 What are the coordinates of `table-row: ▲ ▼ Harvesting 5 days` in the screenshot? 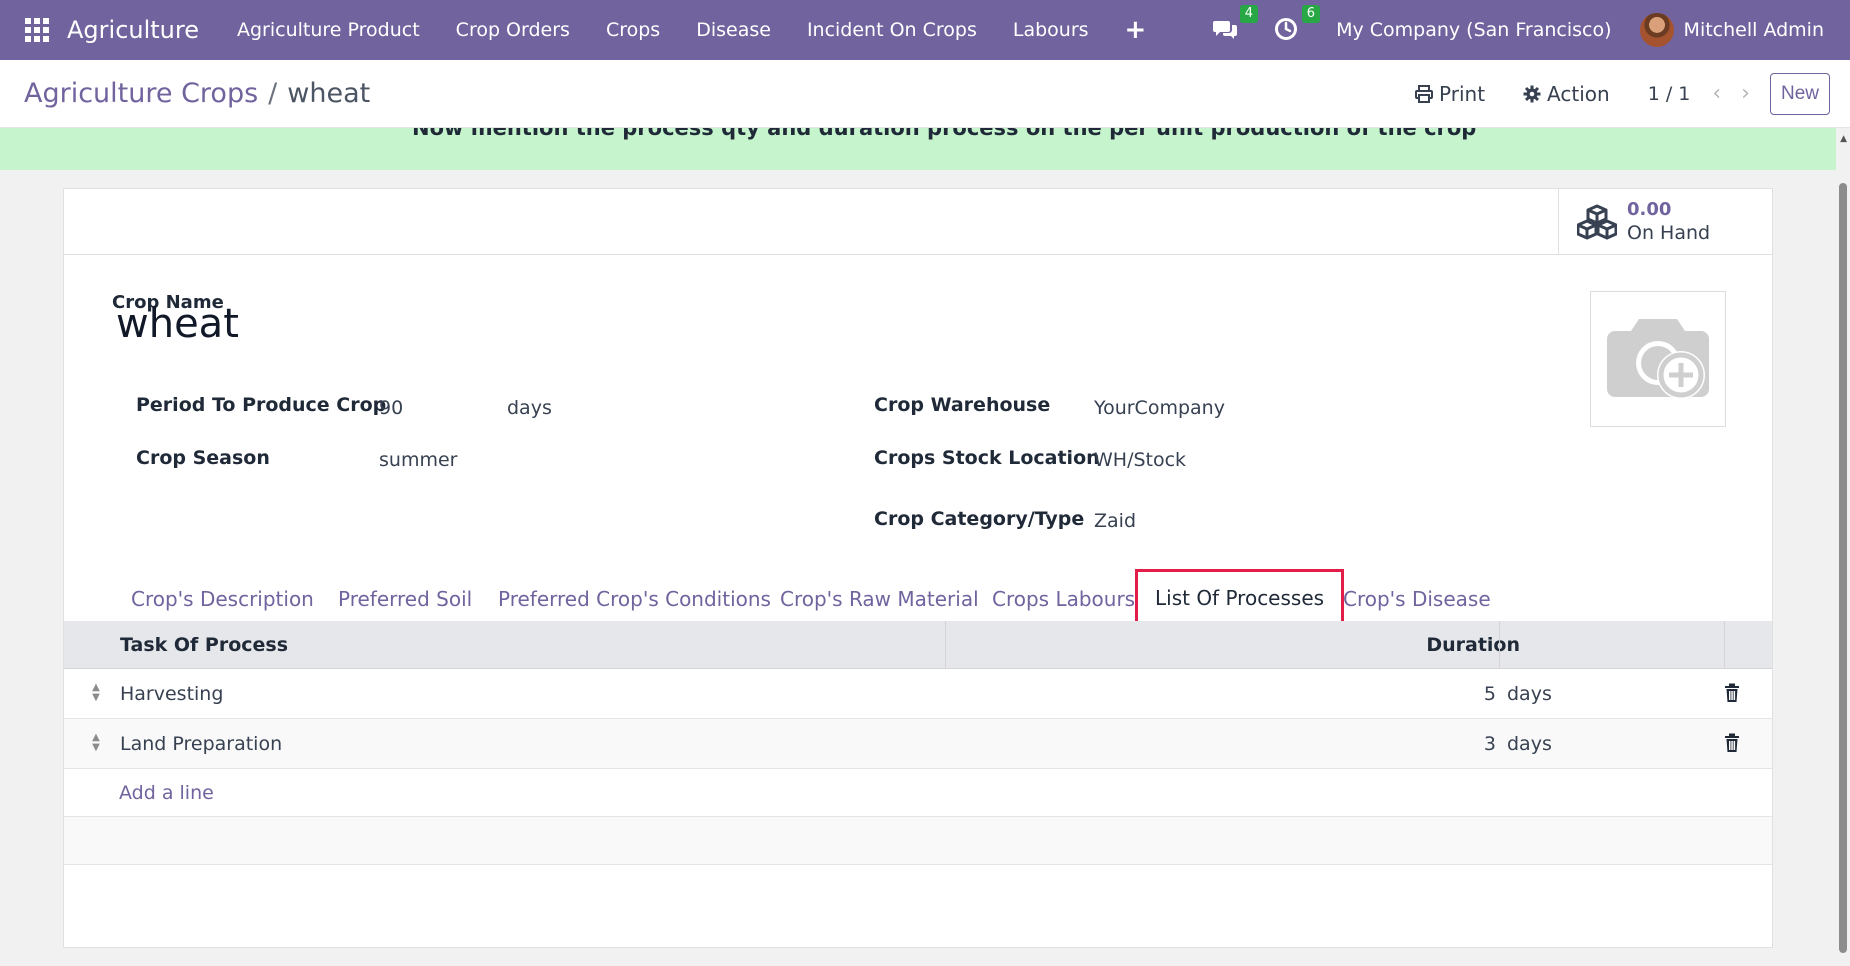 It's located at (918, 694).